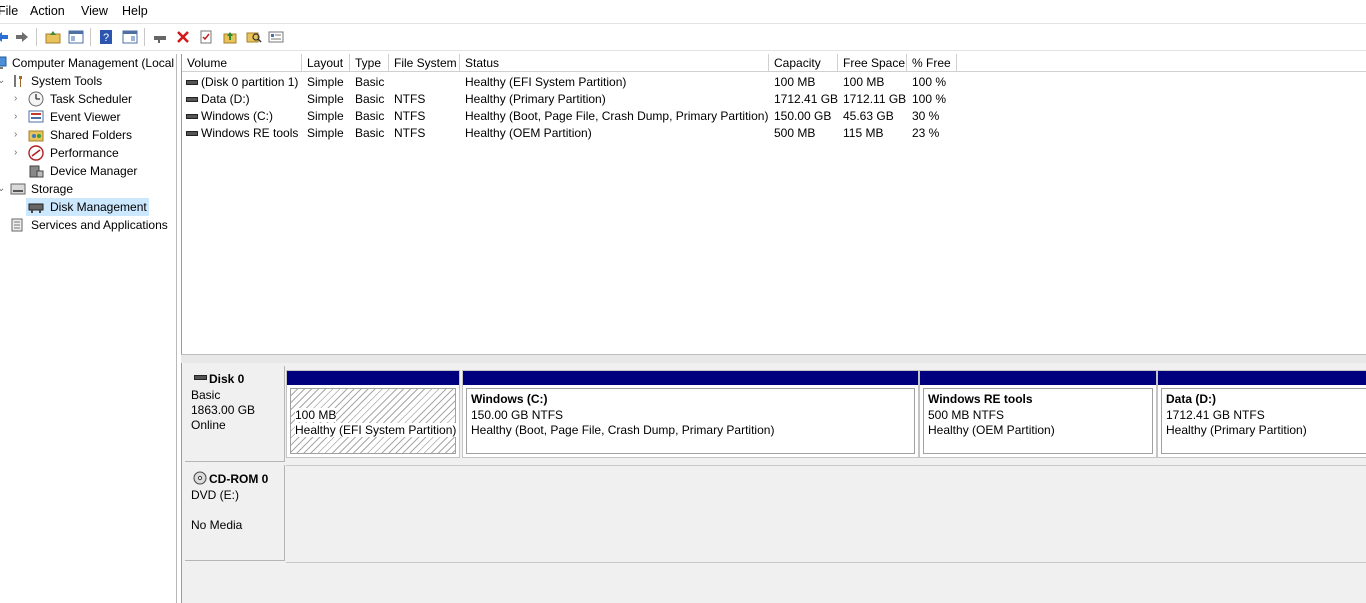 The height and width of the screenshot is (603, 1366). I want to click on export-up-icon, so click(230, 37).